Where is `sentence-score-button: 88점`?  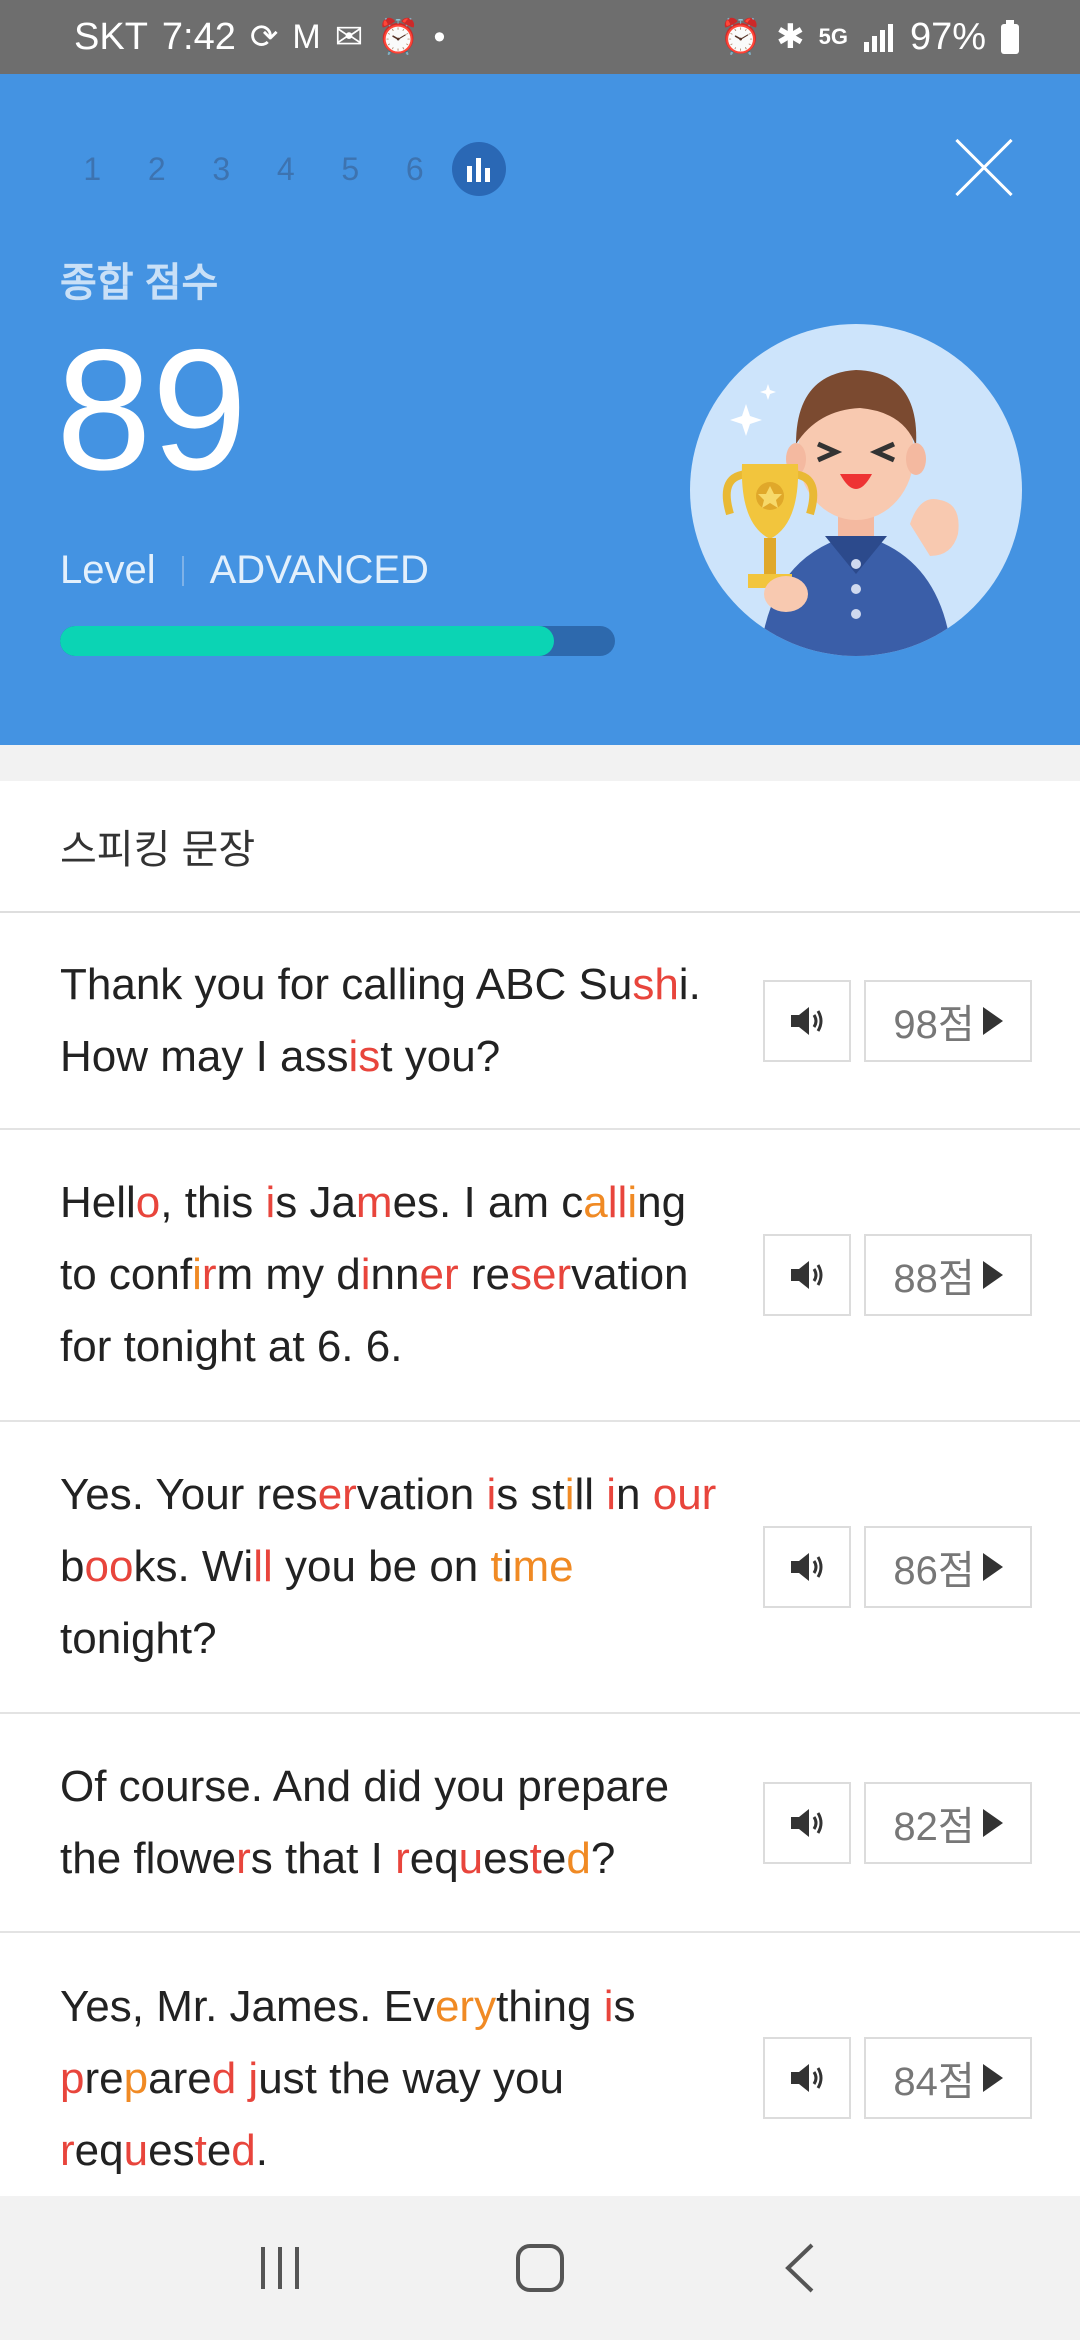
sentence-score-button: 88점 is located at coordinates (948, 1275).